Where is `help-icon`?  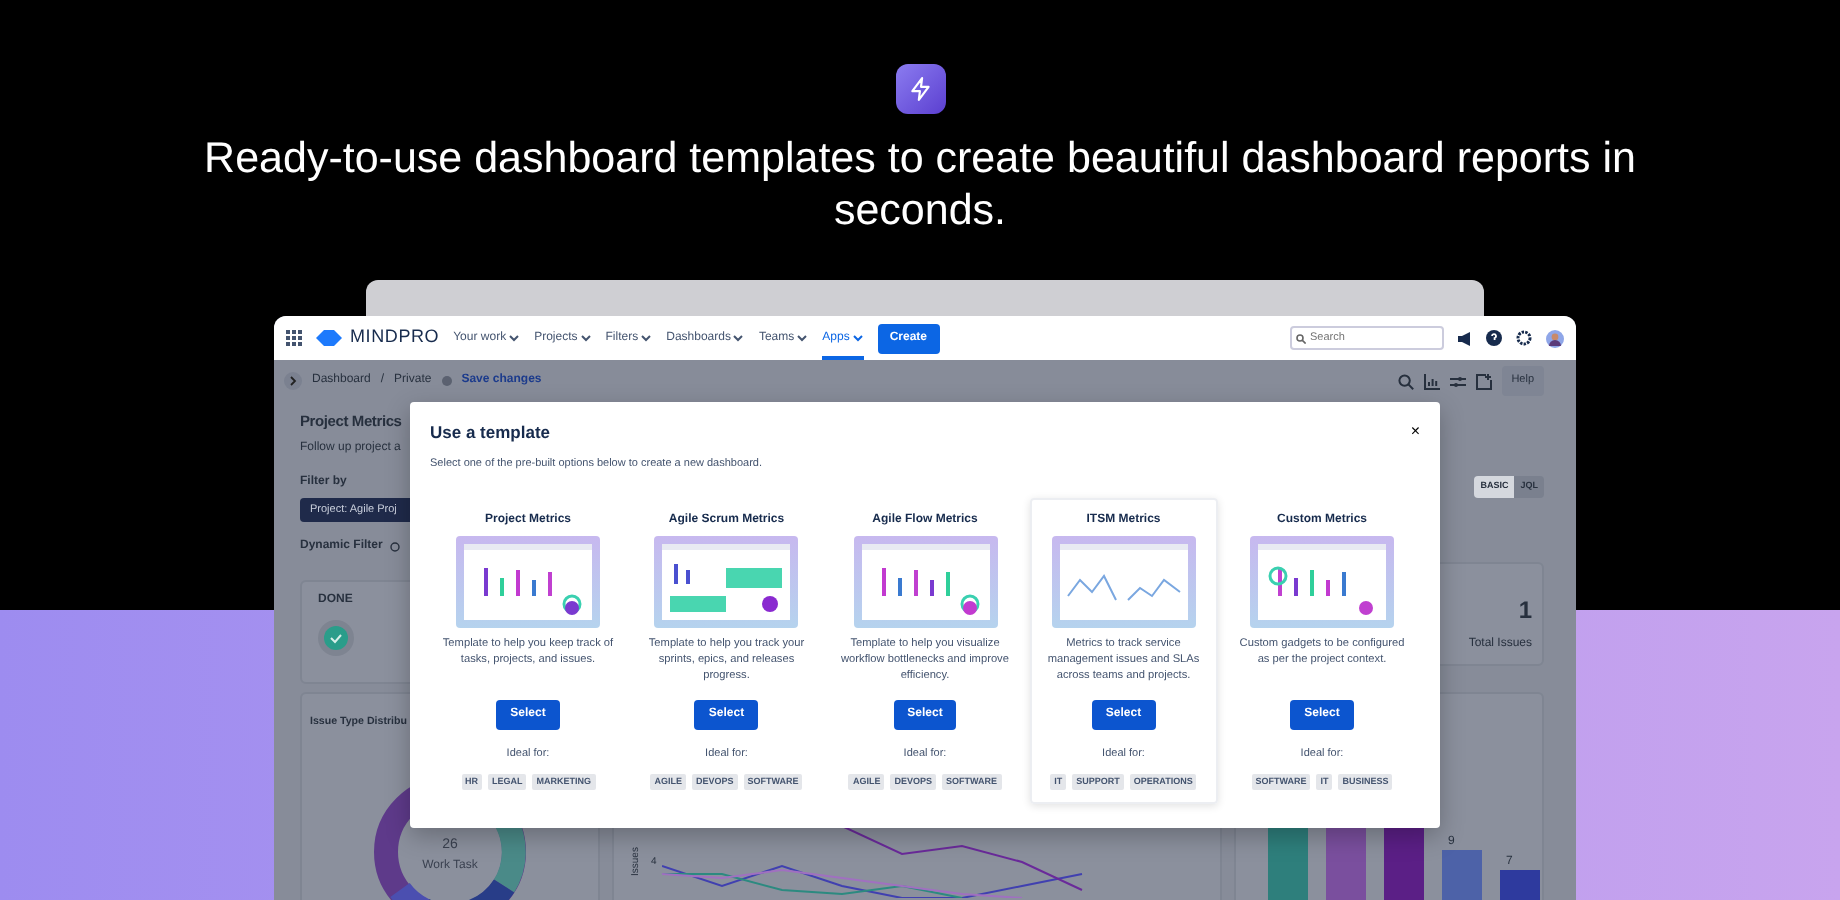
help-icon is located at coordinates (1494, 338).